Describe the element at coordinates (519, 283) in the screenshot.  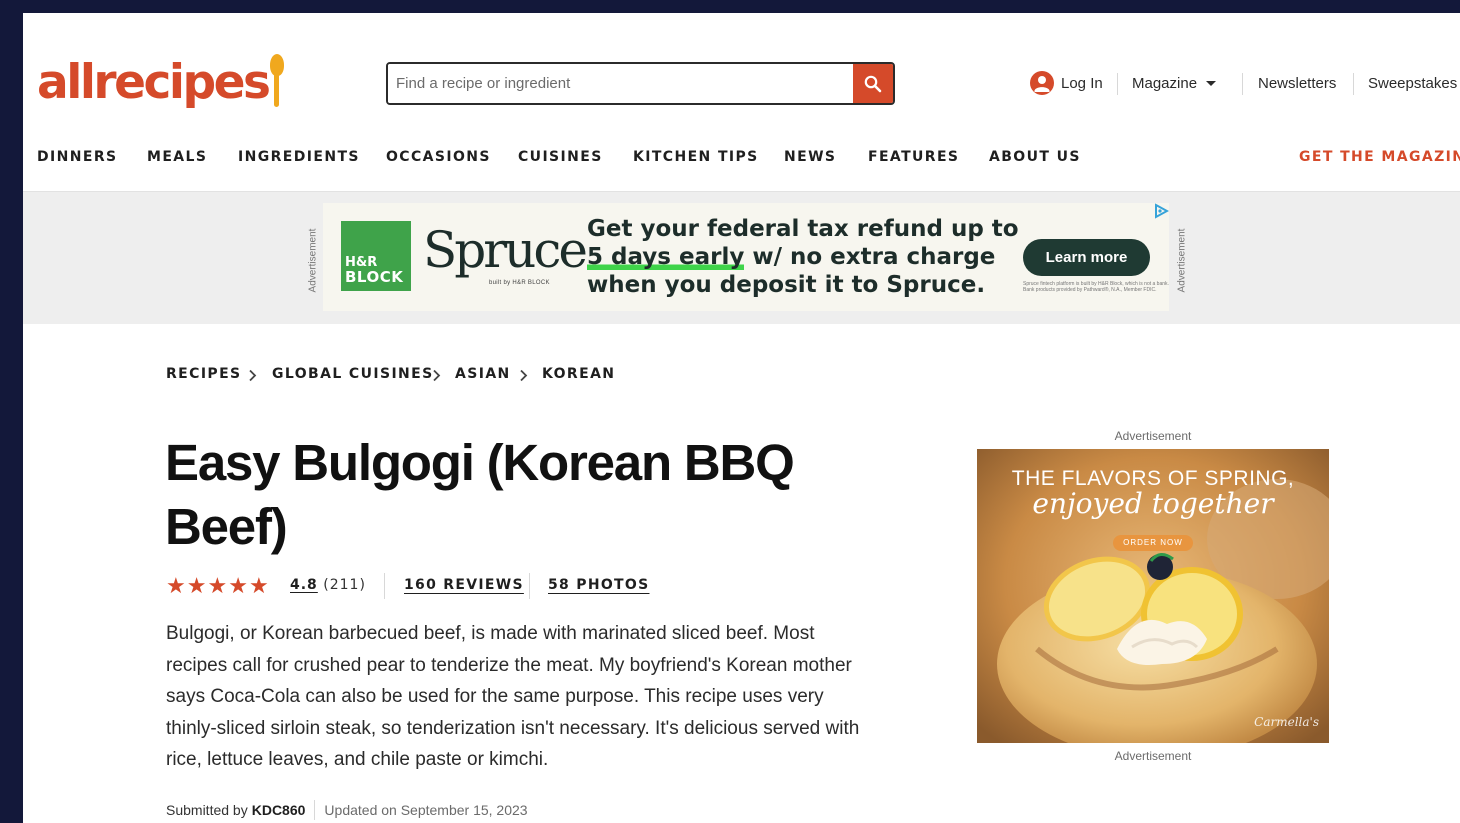
I see `spruce-sub: built by H&R BLOCK` at that location.